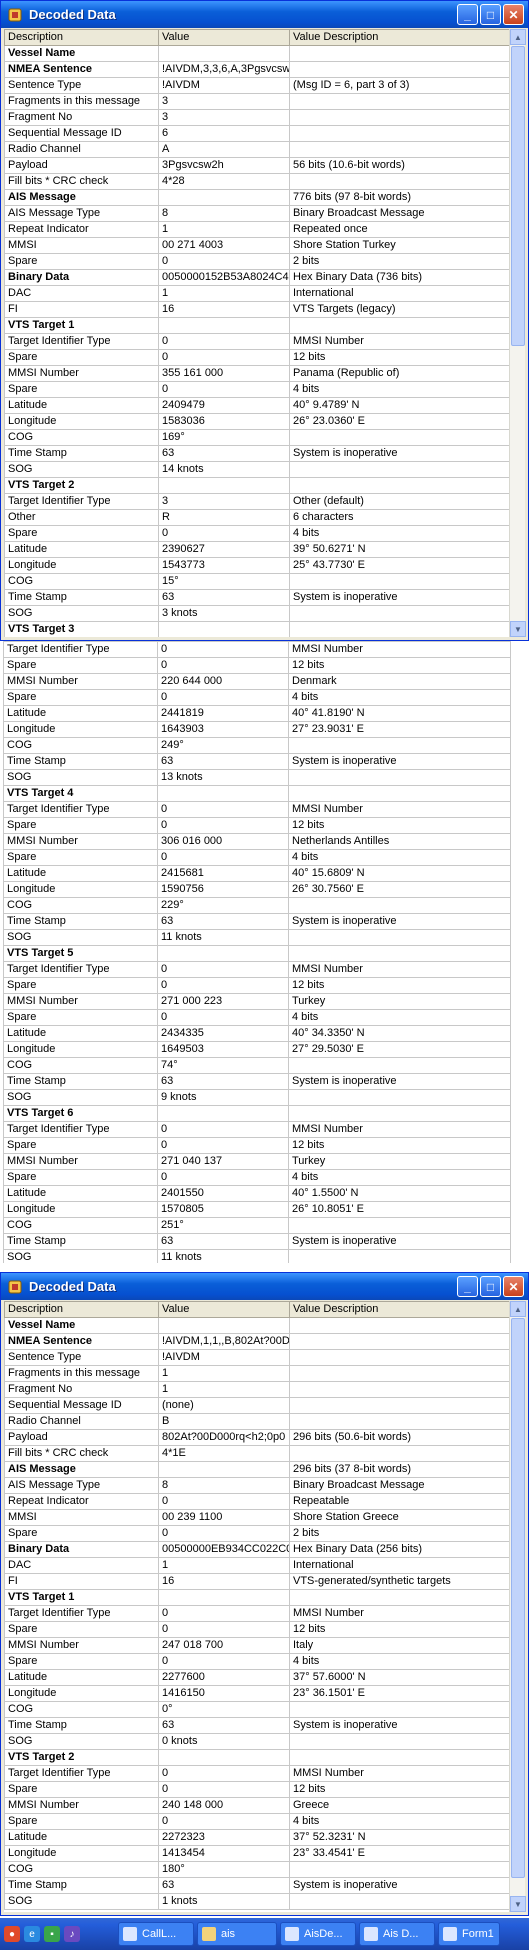  Describe the element at coordinates (81, 629) in the screenshot. I see `description-cell: VTS Target 3` at that location.